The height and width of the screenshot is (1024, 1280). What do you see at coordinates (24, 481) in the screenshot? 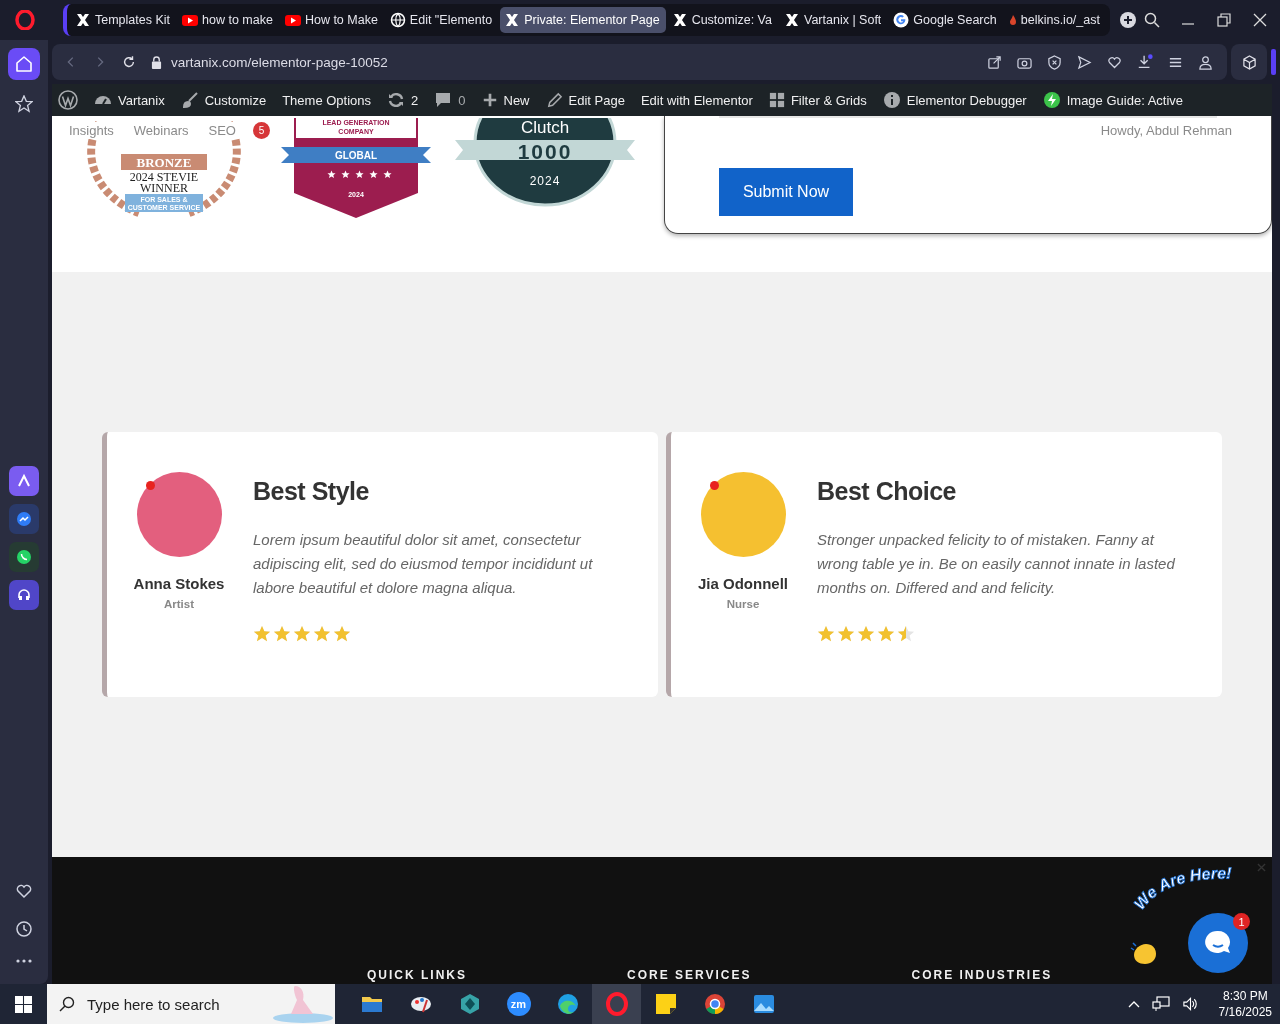
I see `app-shortcut-icon` at bounding box center [24, 481].